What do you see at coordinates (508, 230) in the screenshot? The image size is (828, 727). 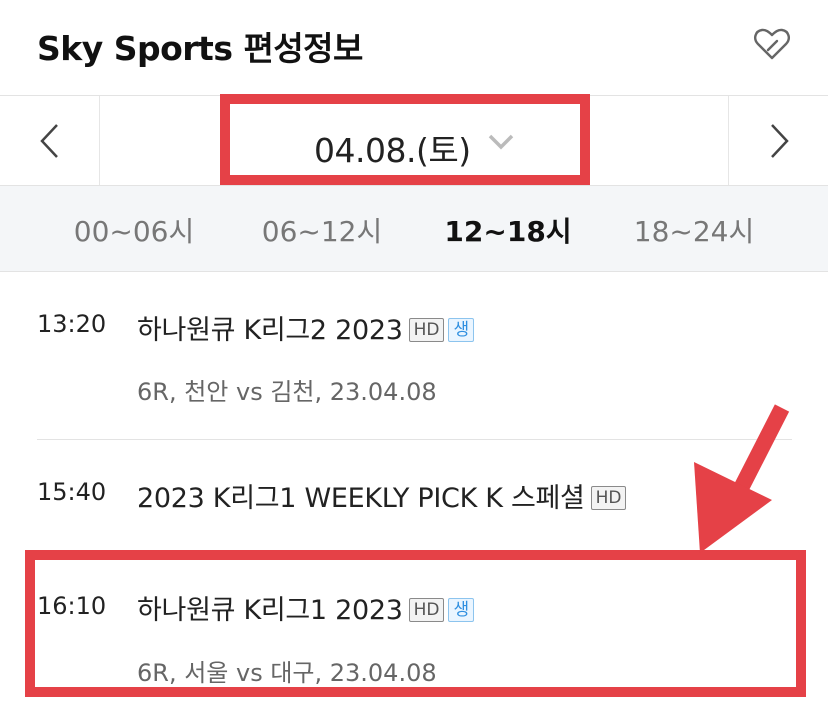 I see `tab-12-18: 12~18시` at bounding box center [508, 230].